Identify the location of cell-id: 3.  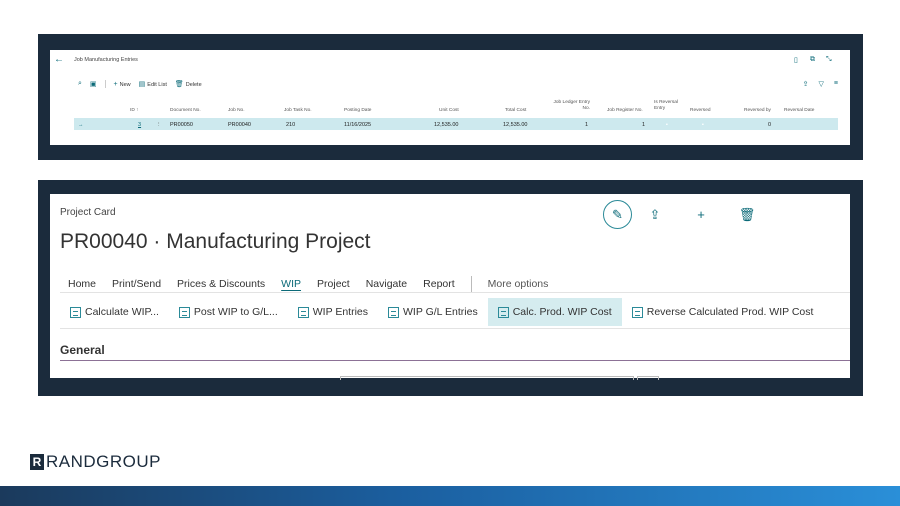
(139, 125).